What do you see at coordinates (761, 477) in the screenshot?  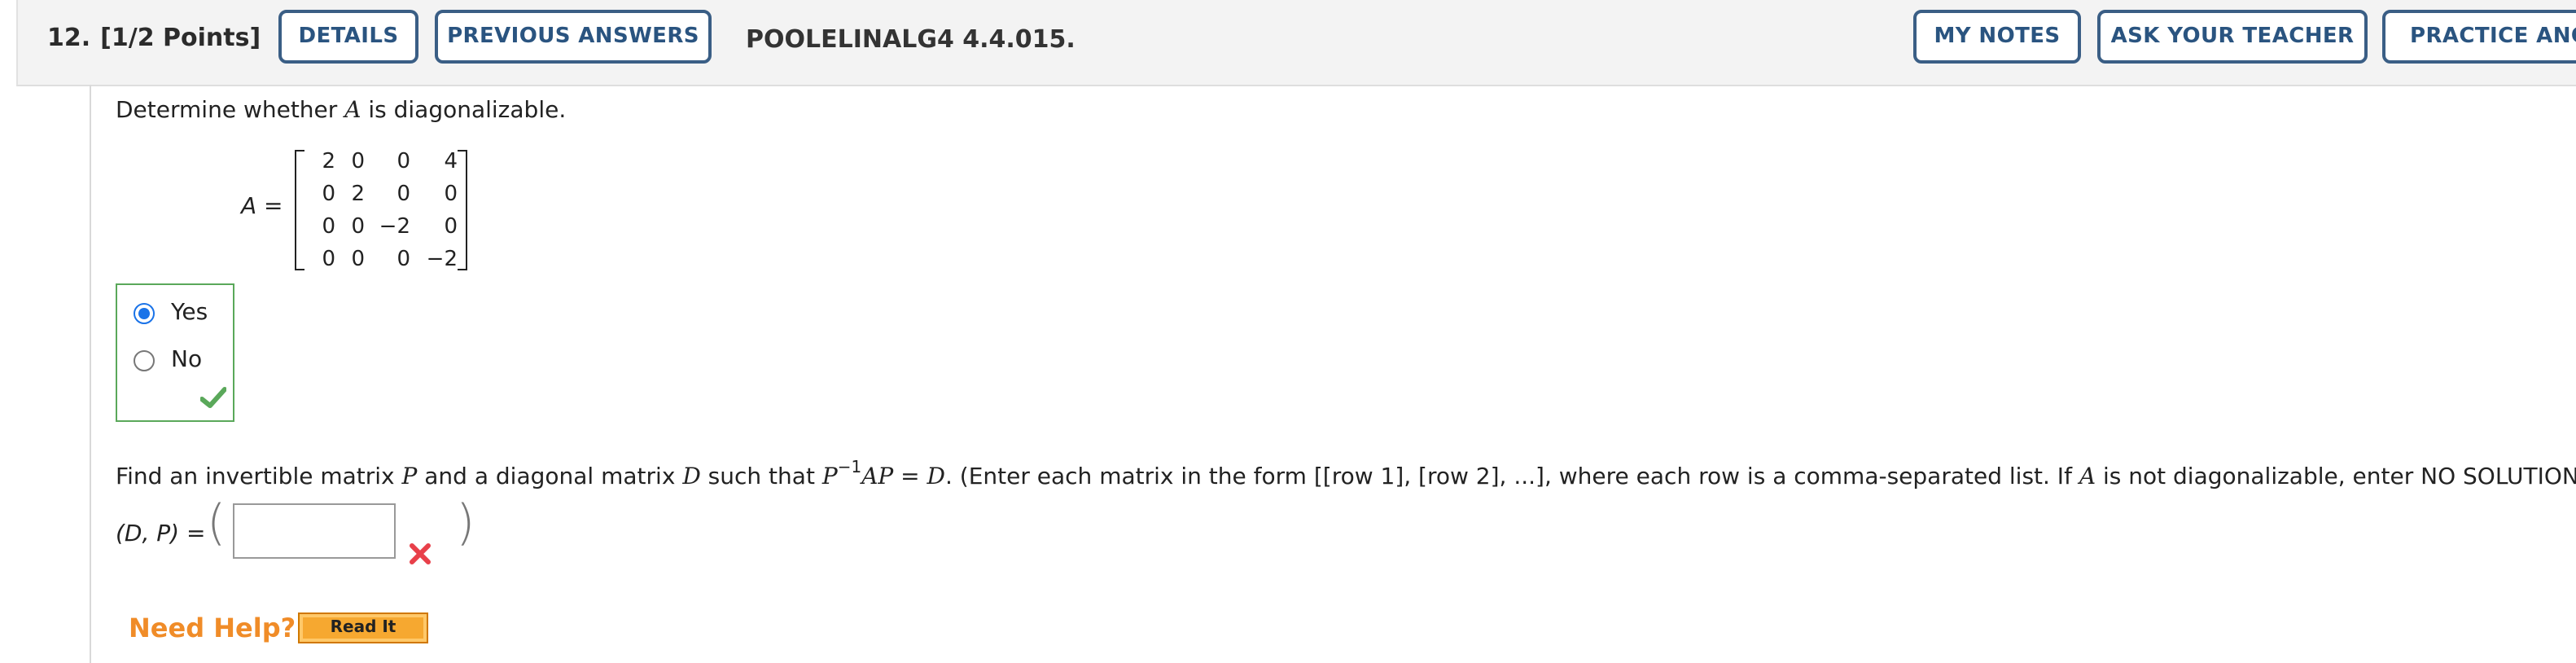 I see `instruction-text: such that` at bounding box center [761, 477].